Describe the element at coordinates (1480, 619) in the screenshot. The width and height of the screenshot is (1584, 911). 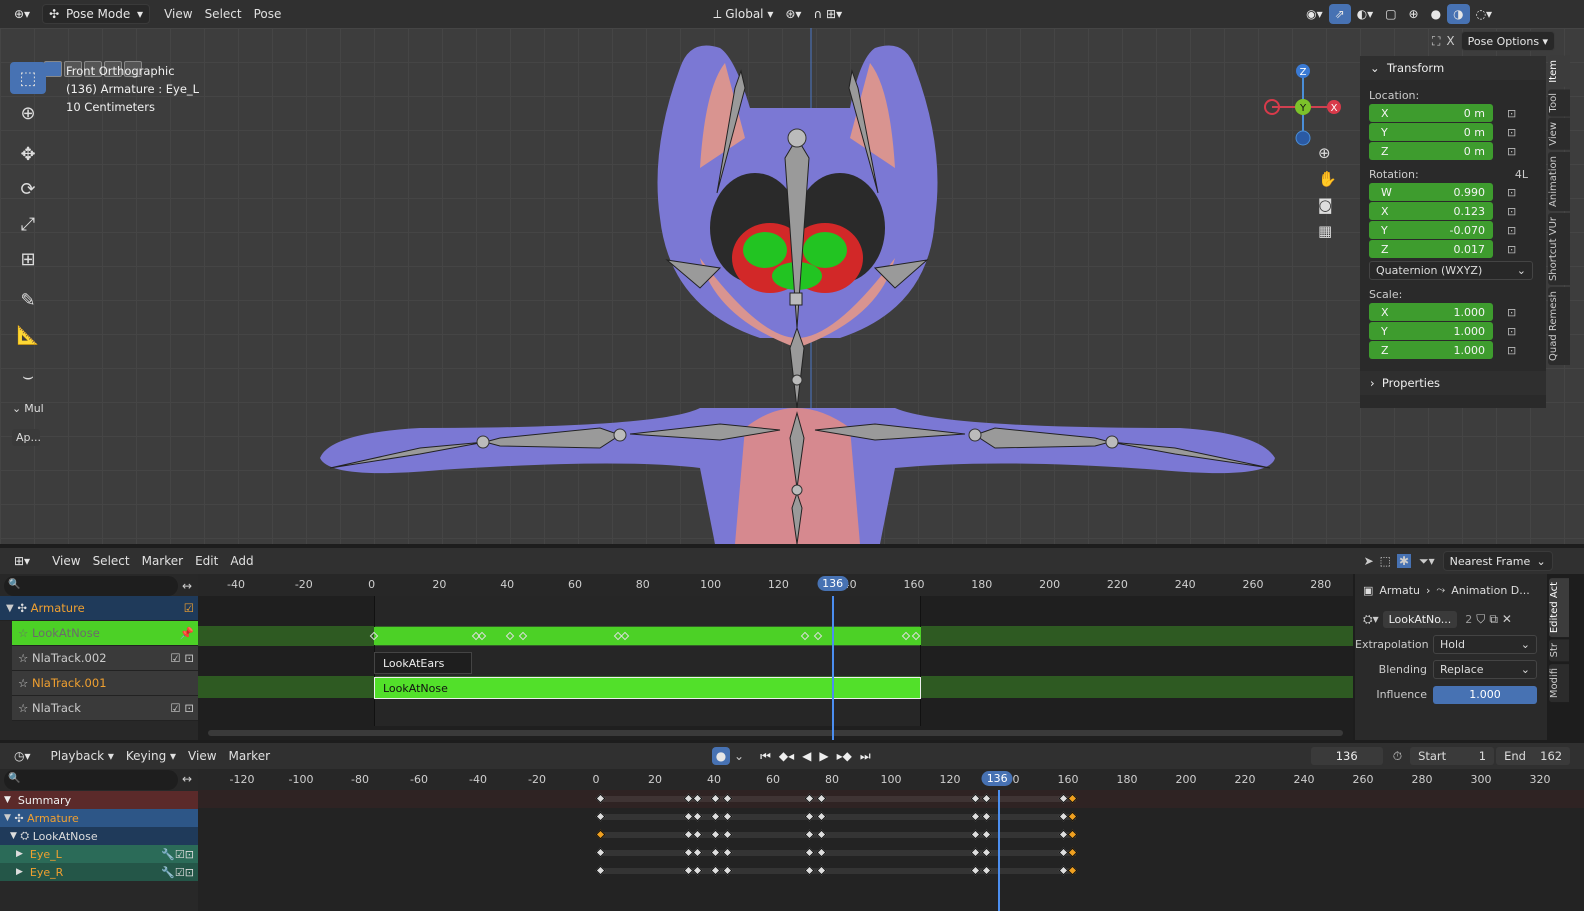
I see `fake-user-icon: ⛉` at that location.